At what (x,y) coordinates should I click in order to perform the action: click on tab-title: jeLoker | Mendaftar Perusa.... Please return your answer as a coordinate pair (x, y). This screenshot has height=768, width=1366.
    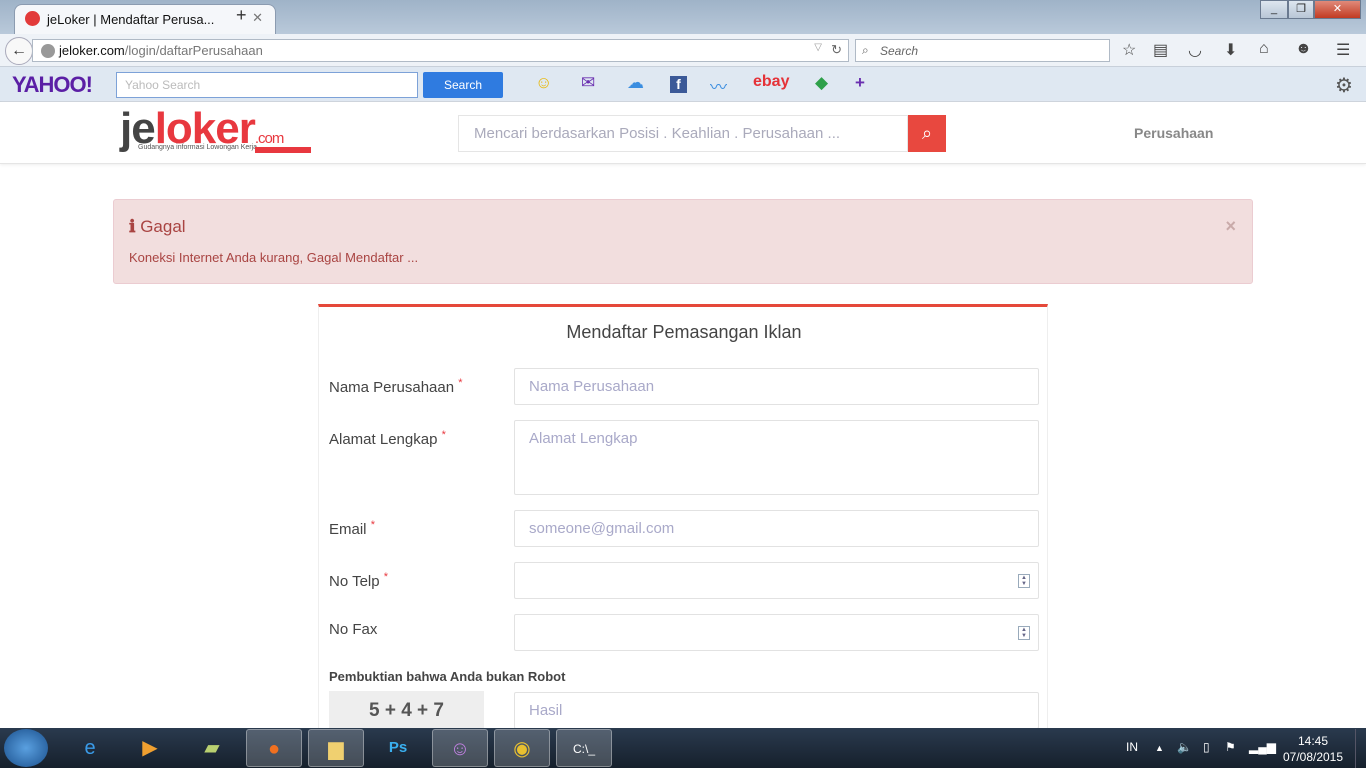
    Looking at the image, I should click on (131, 19).